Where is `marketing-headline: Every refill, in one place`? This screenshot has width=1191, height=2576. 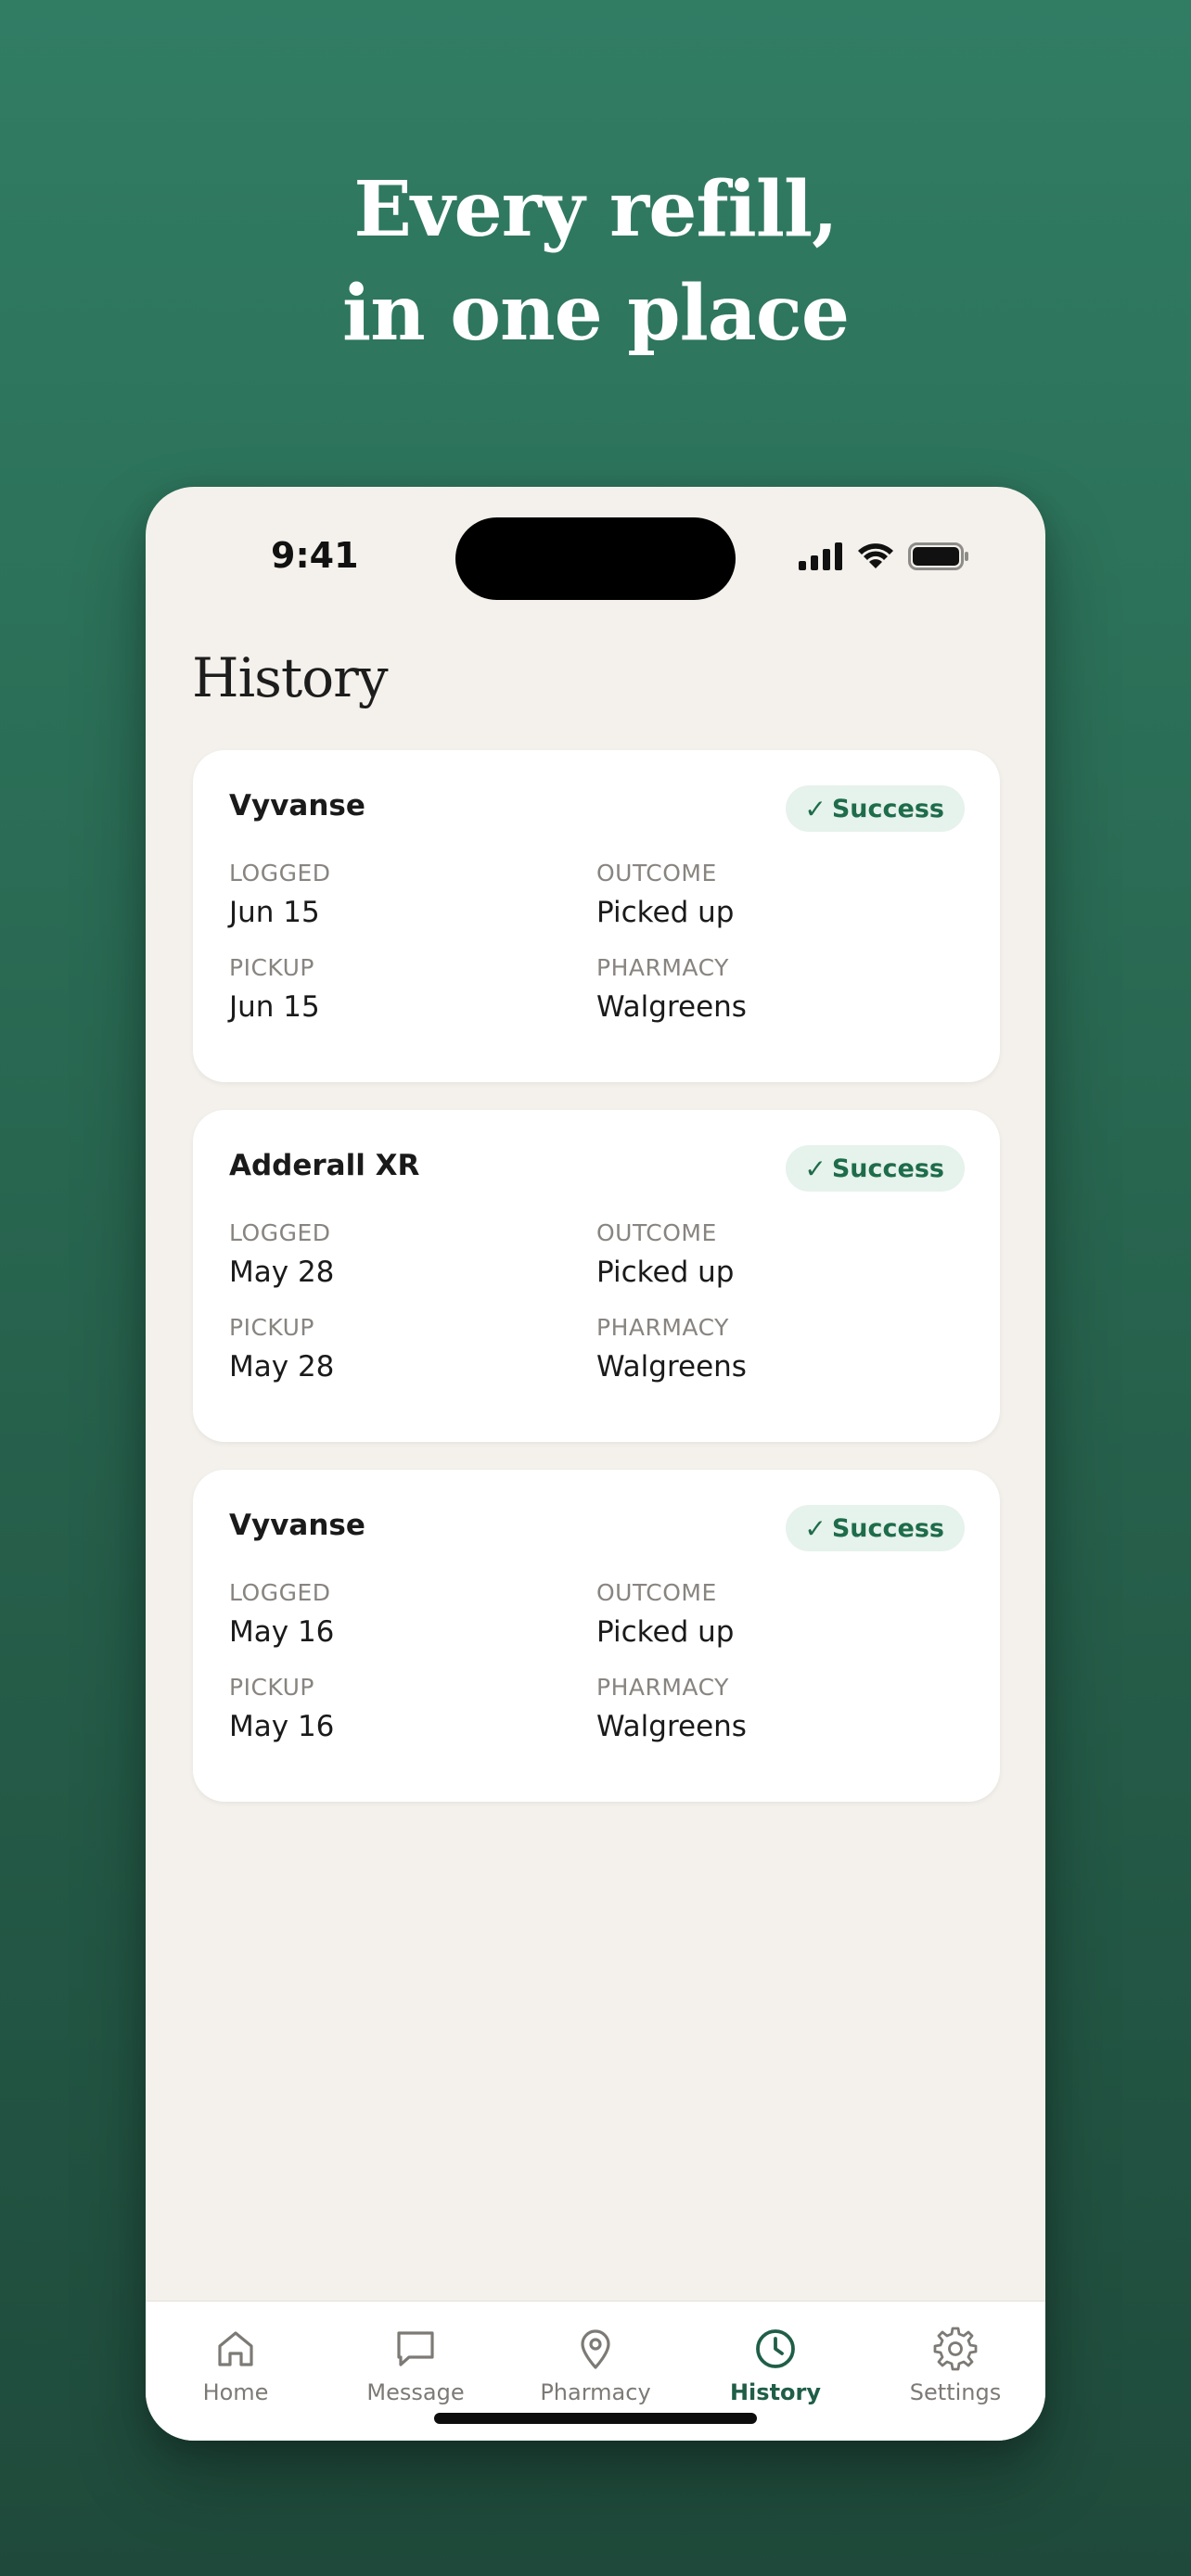
marketing-headline: Every refill, in one place is located at coordinates (595, 261).